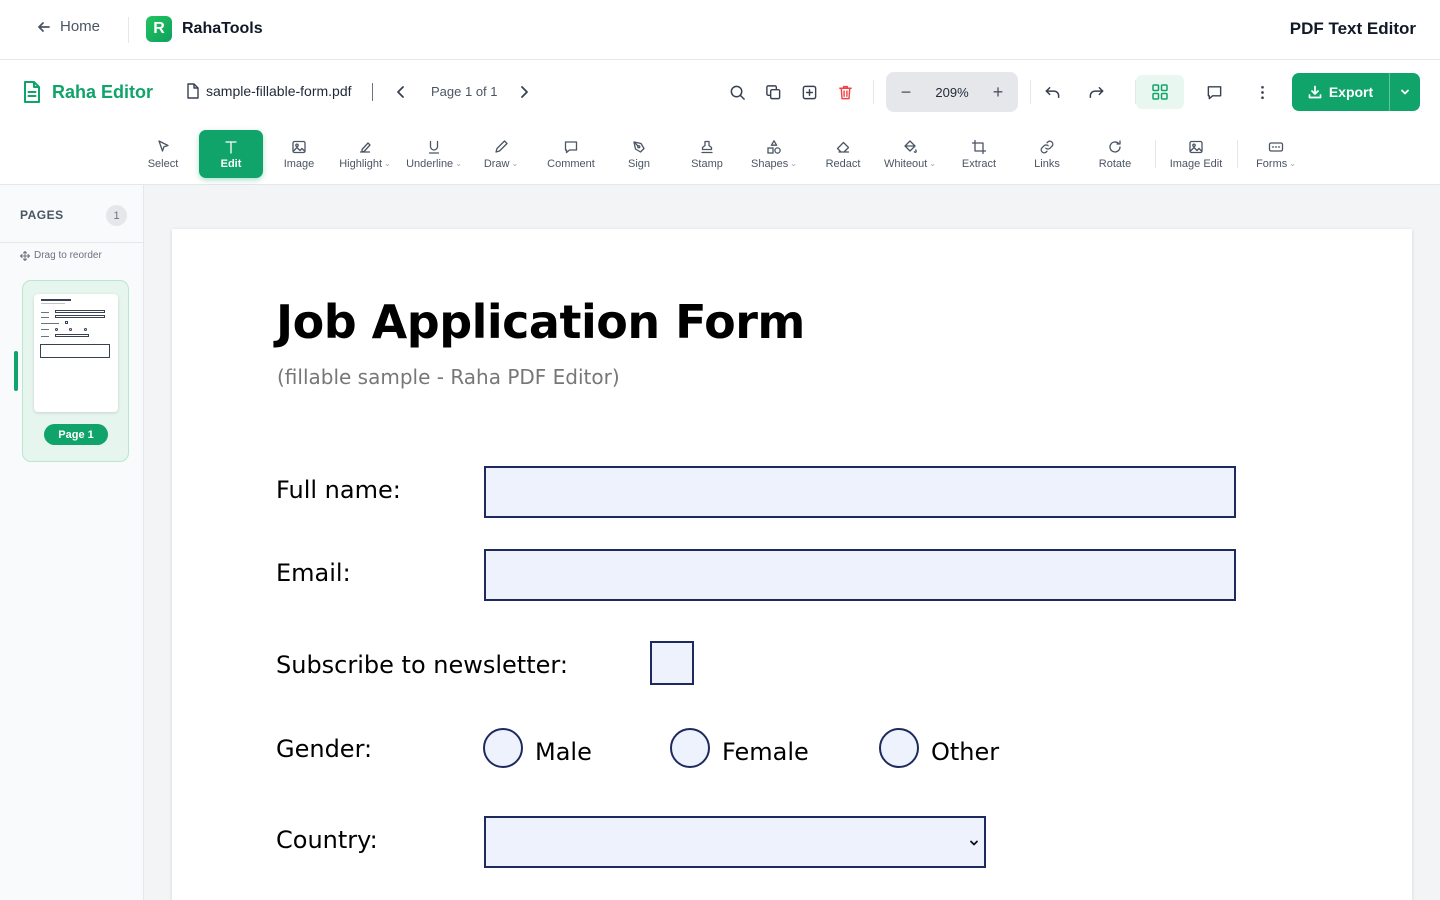 The image size is (1440, 900). What do you see at coordinates (16, 371) in the screenshot?
I see `active-page-marker` at bounding box center [16, 371].